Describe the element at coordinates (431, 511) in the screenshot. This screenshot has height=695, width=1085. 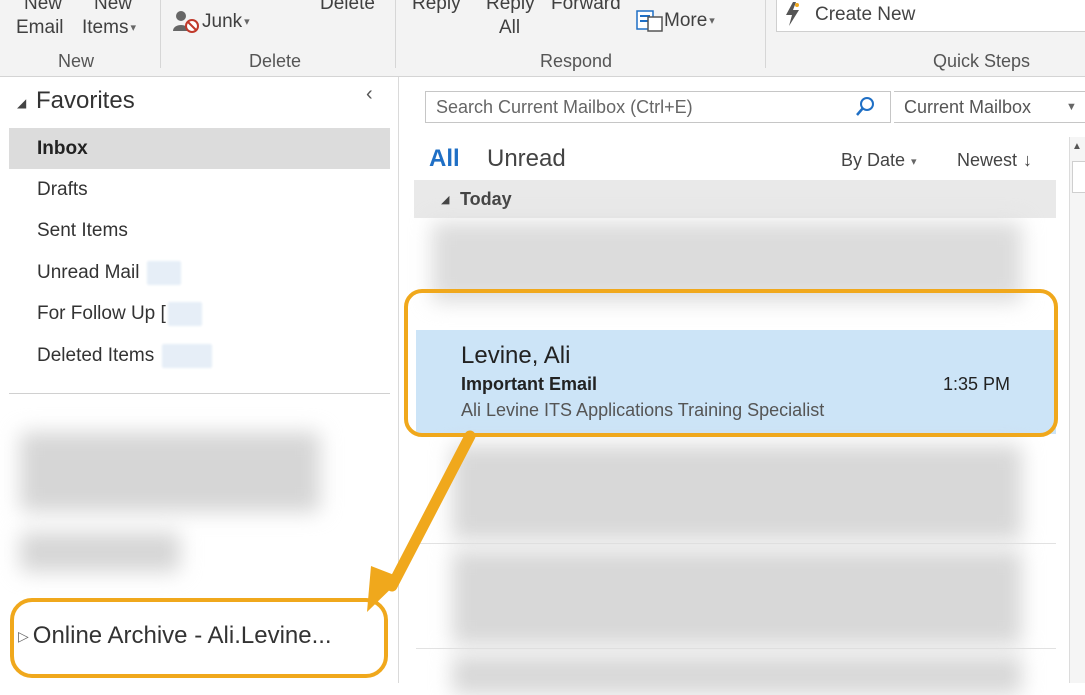
I see `arrow-shaft` at that location.